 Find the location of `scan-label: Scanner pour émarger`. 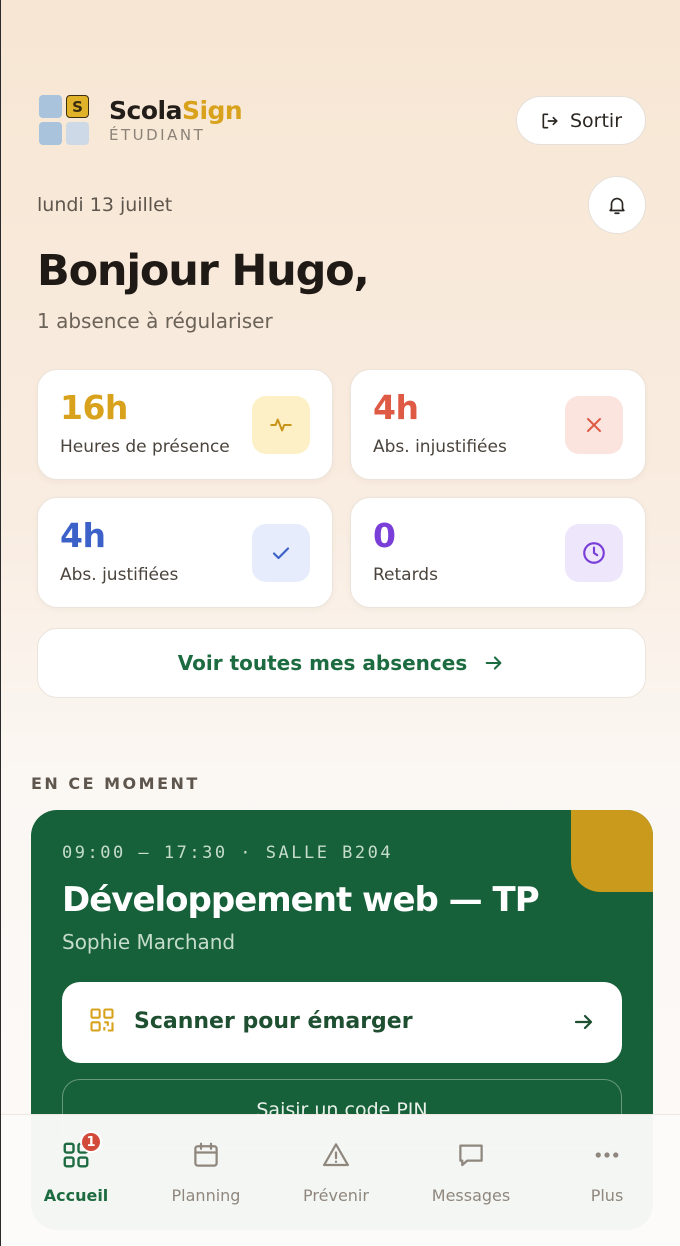

scan-label: Scanner pour émarger is located at coordinates (273, 1021).